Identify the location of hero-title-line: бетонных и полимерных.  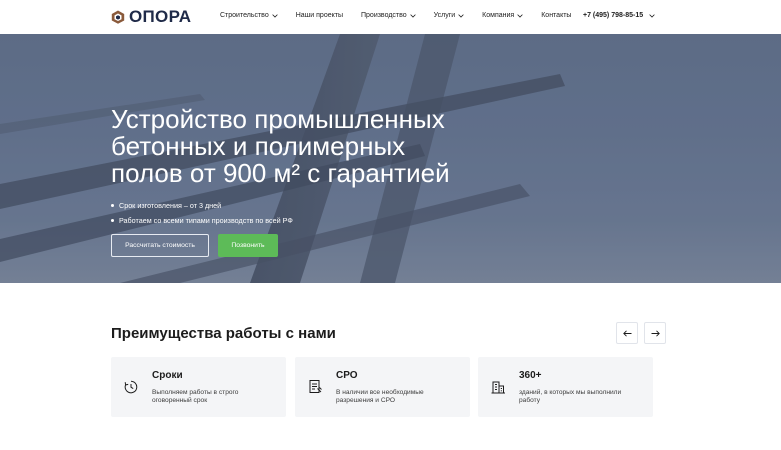
(258, 146).